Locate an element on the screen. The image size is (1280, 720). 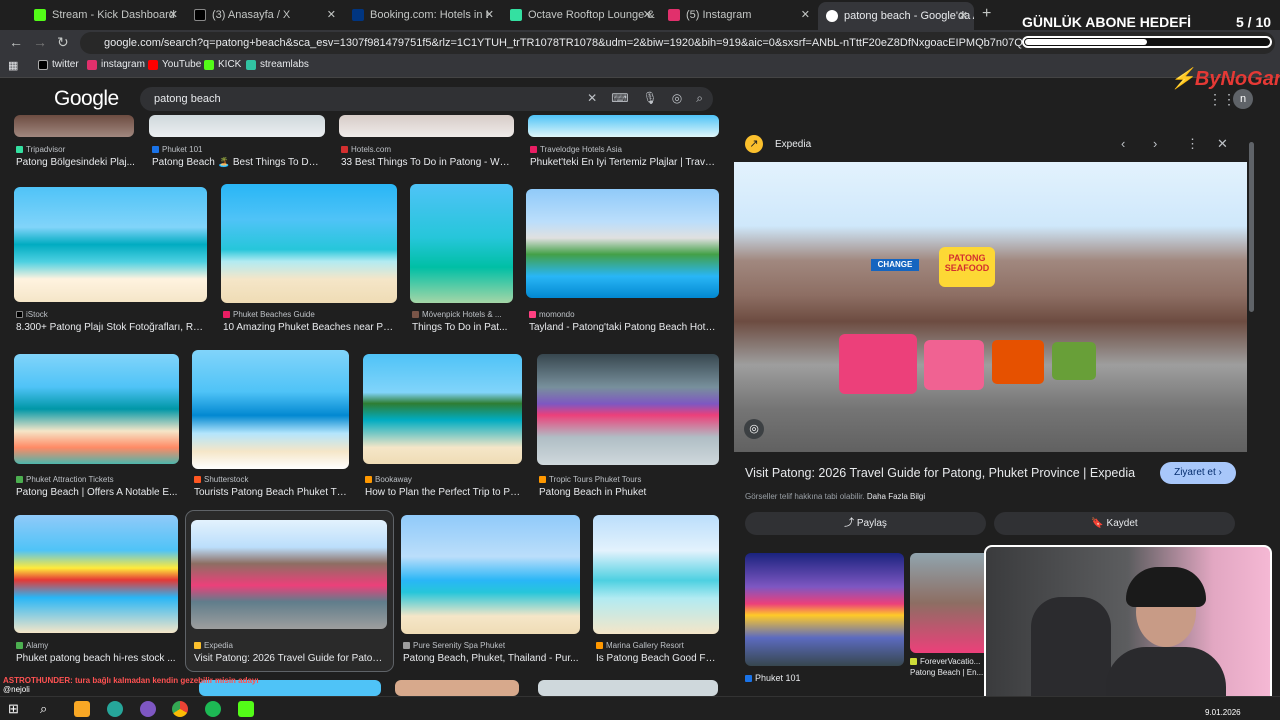
clear-icon: ✕ is located at coordinates (592, 98).